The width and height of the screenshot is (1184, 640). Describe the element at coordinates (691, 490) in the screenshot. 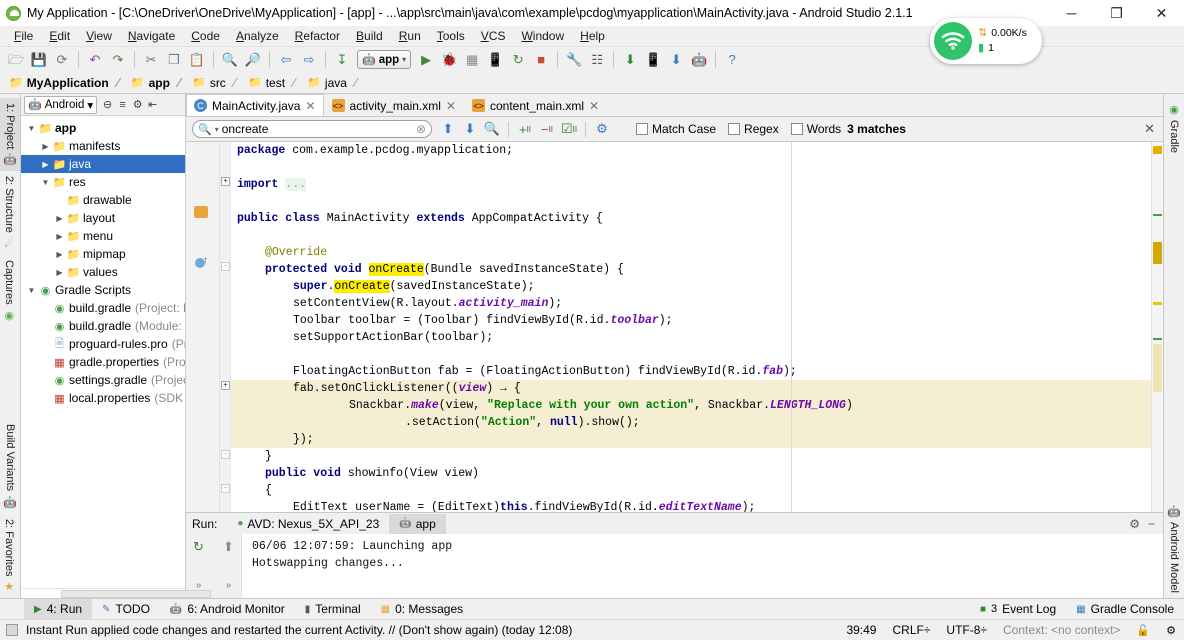

I see `code-line: {` at that location.